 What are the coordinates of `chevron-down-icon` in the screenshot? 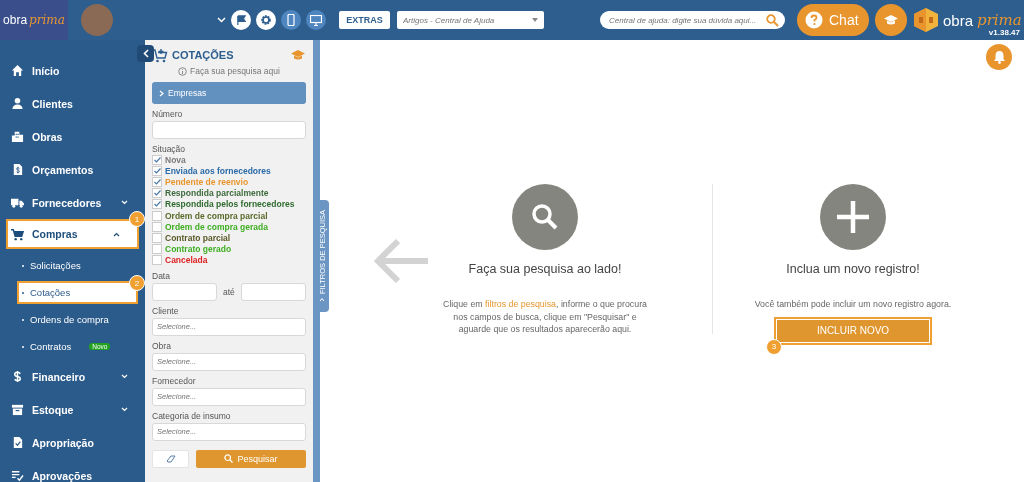 It's located at (221, 20).